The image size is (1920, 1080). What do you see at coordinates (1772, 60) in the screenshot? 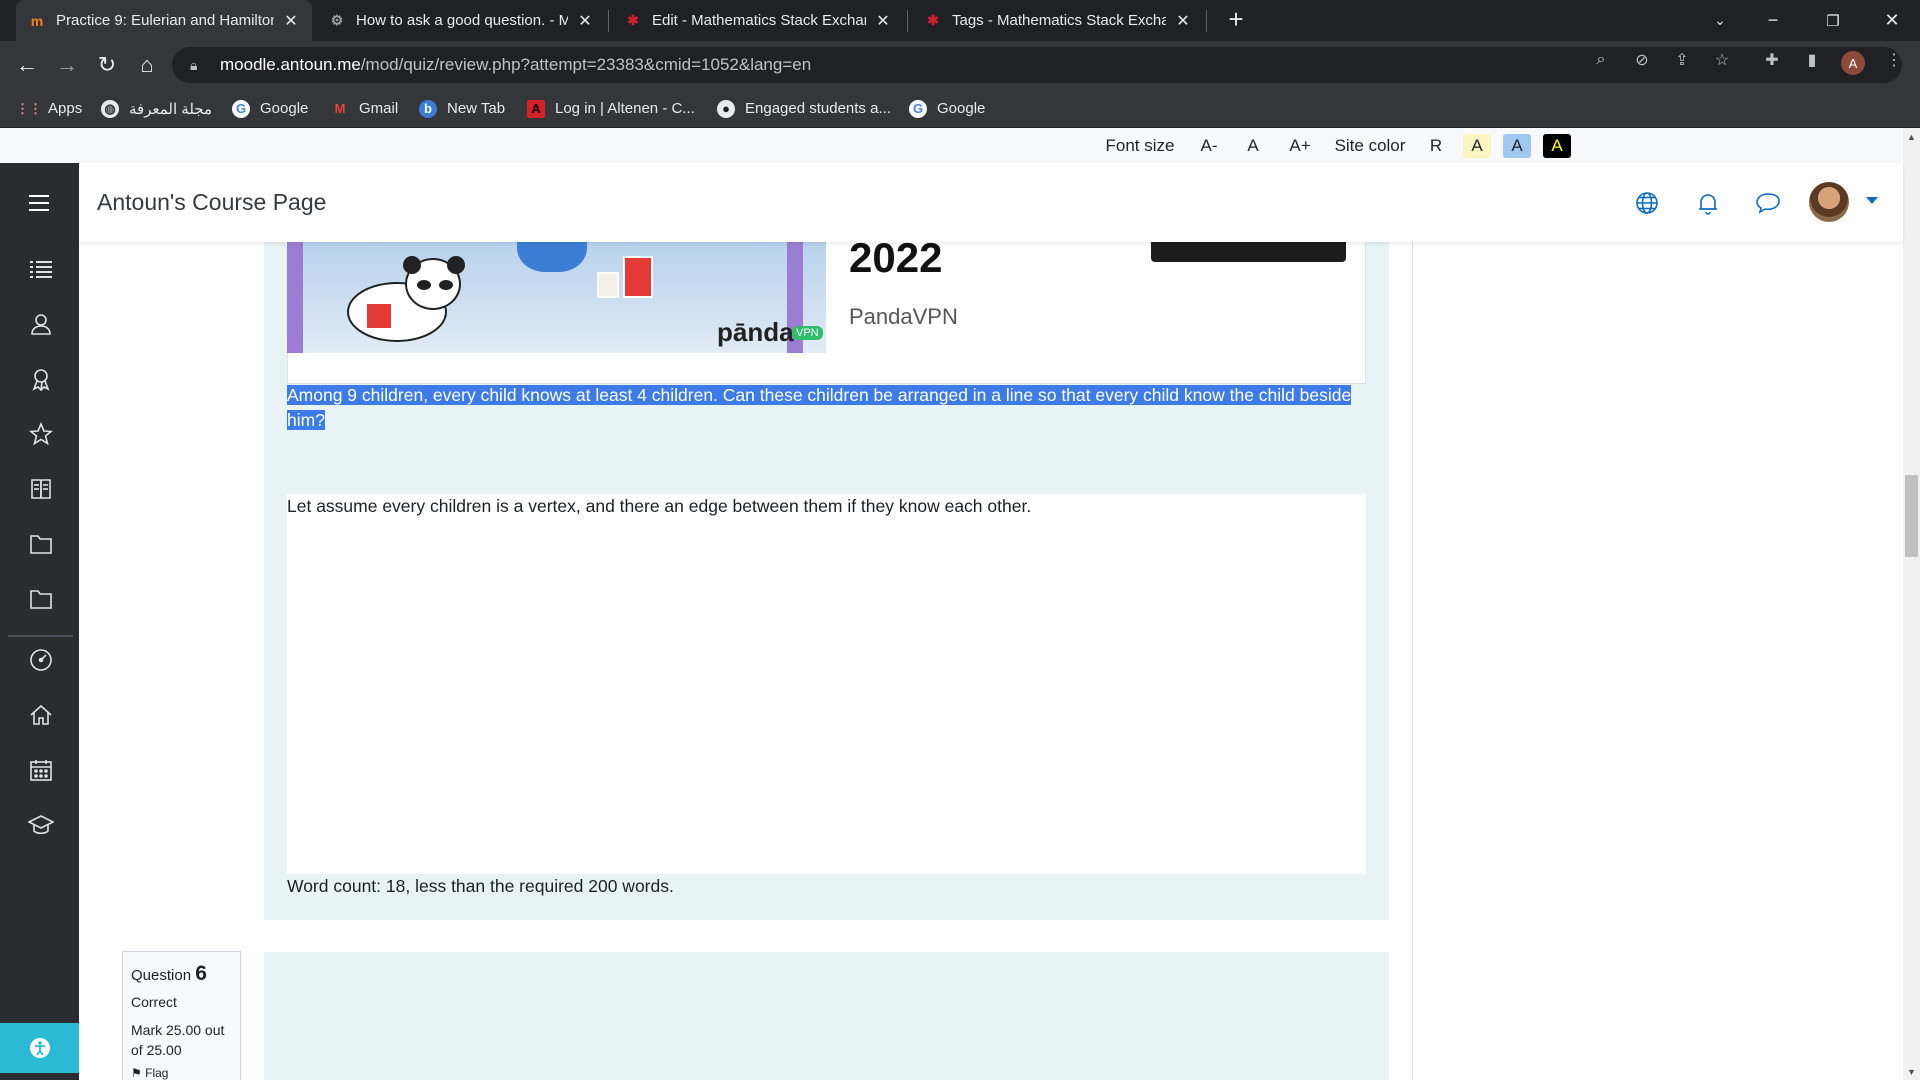
I see `extensions-puzzle-icon: ✚` at bounding box center [1772, 60].